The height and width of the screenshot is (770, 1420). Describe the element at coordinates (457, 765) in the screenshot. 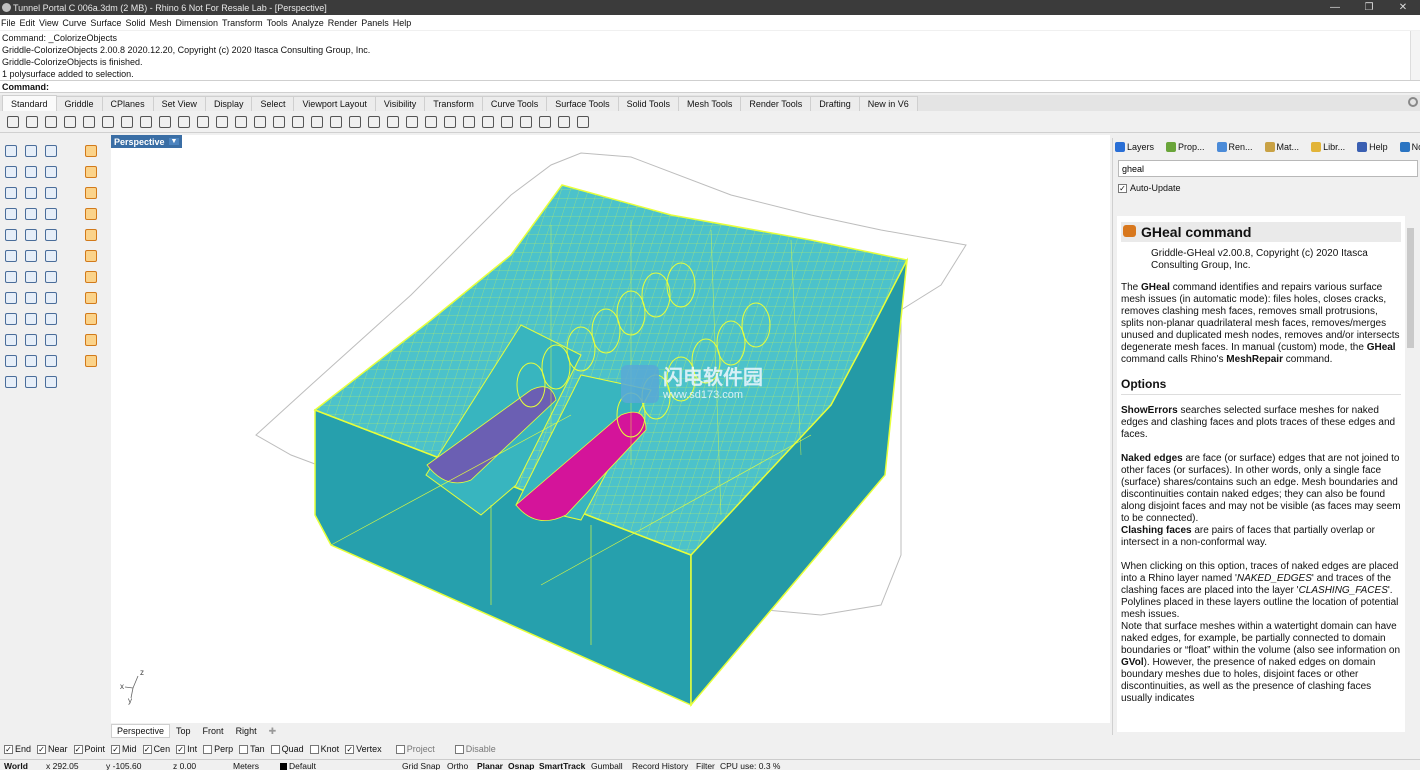

I see `status-ortho: Ortho` at that location.